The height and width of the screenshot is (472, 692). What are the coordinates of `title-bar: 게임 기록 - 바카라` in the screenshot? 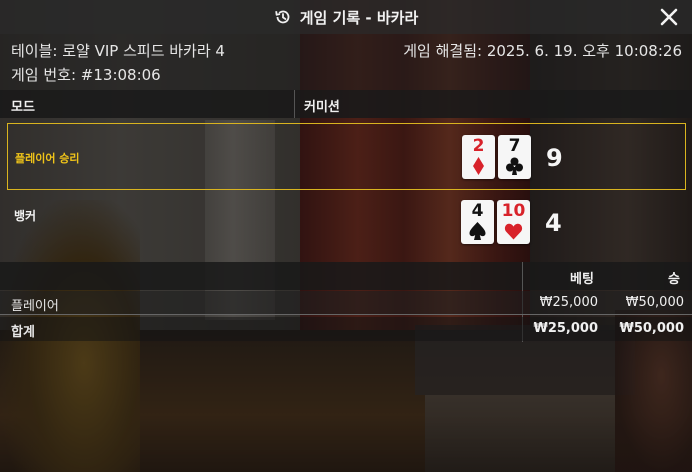 It's located at (346, 17).